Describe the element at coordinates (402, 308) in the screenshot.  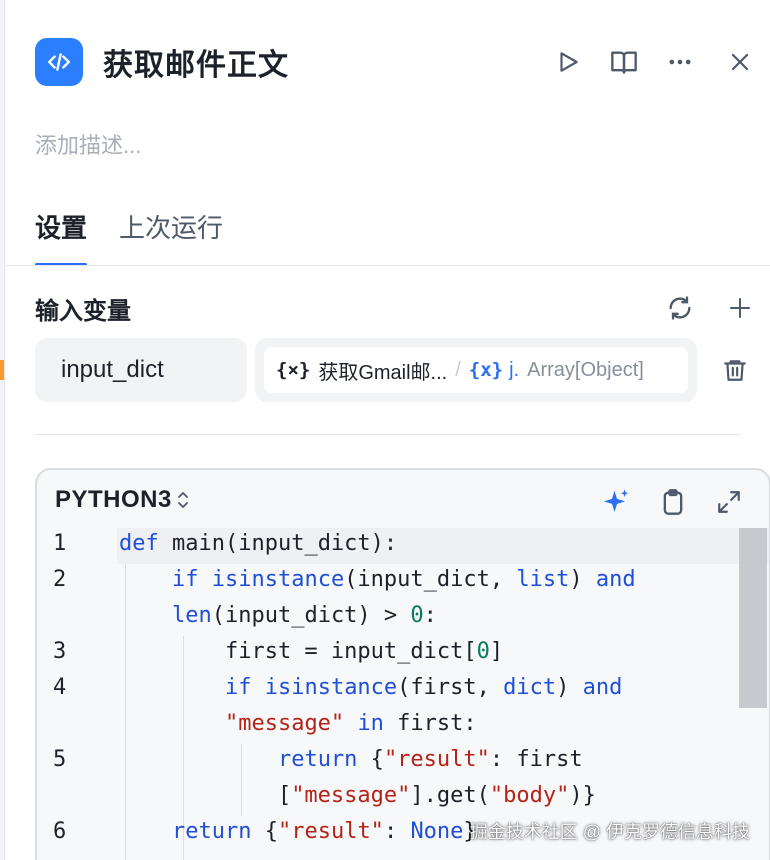
I see `input-variables-header: 输入变量` at that location.